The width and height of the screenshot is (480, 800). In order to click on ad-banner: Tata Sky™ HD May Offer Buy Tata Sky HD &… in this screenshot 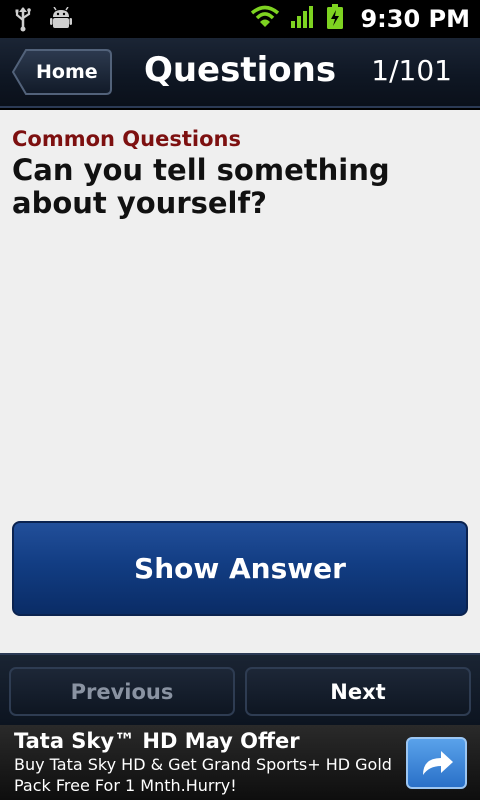, I will do `click(240, 762)`.